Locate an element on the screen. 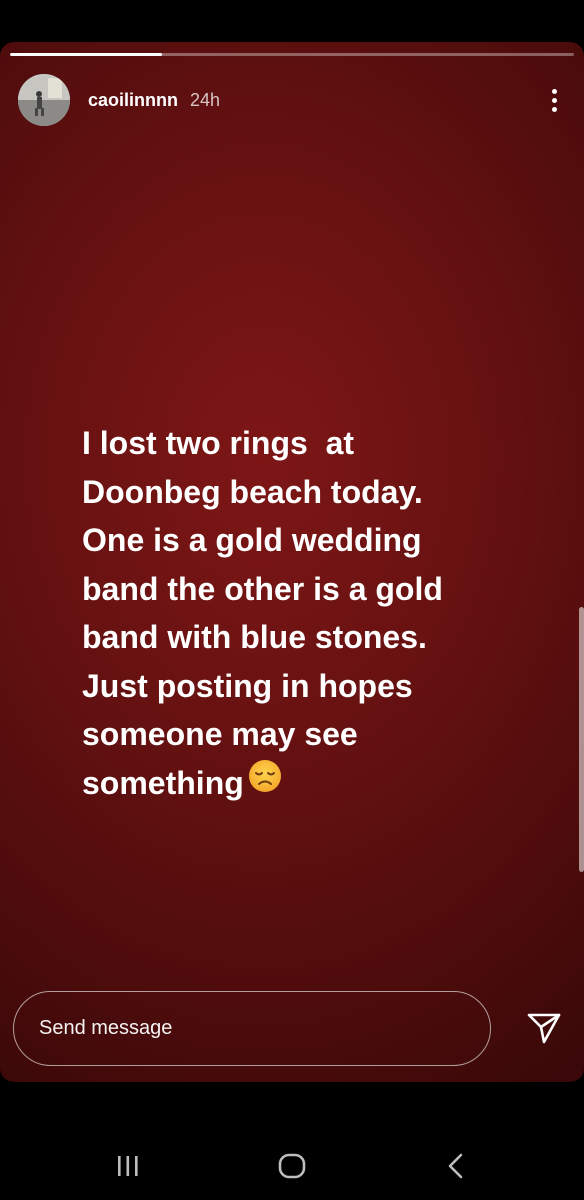  home-icon is located at coordinates (292, 1166).